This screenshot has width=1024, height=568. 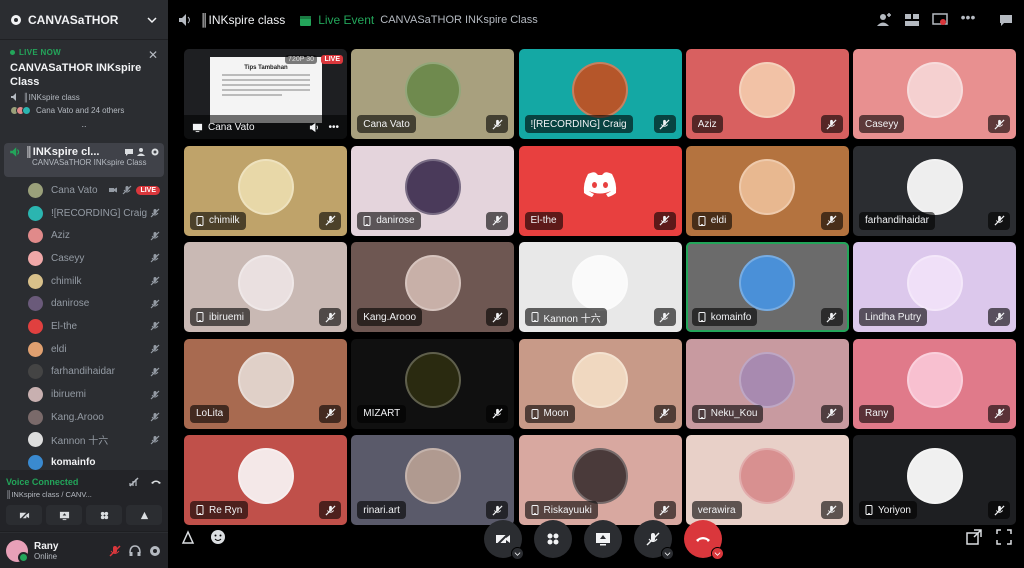 What do you see at coordinates (96, 394) in the screenshot?
I see `voice-member-item: ibiruemi` at bounding box center [96, 394].